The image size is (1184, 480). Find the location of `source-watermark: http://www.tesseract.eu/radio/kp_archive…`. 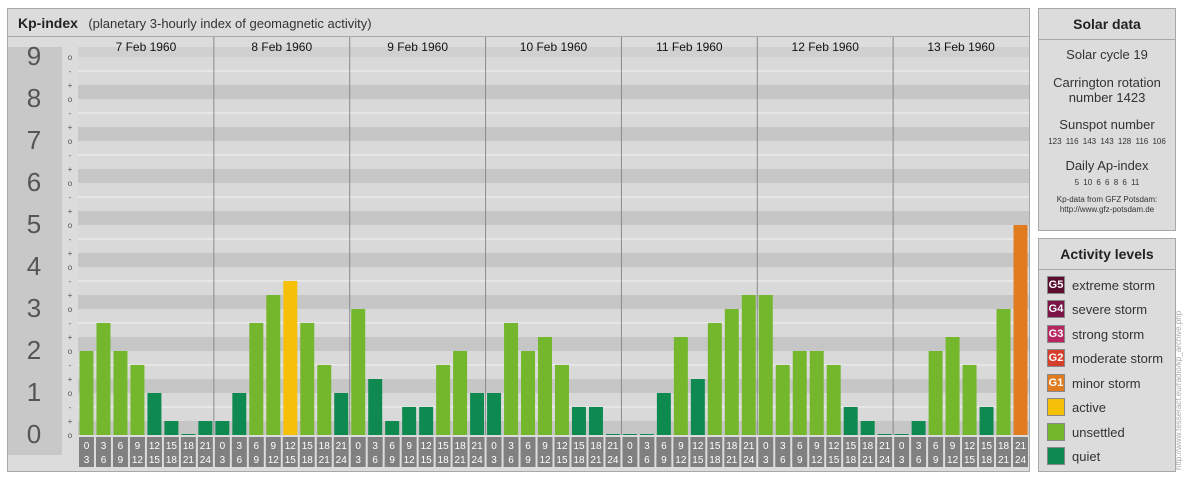

source-watermark: http://www.tesseract.eu/radio/kp_archive… is located at coordinates (1178, 390).